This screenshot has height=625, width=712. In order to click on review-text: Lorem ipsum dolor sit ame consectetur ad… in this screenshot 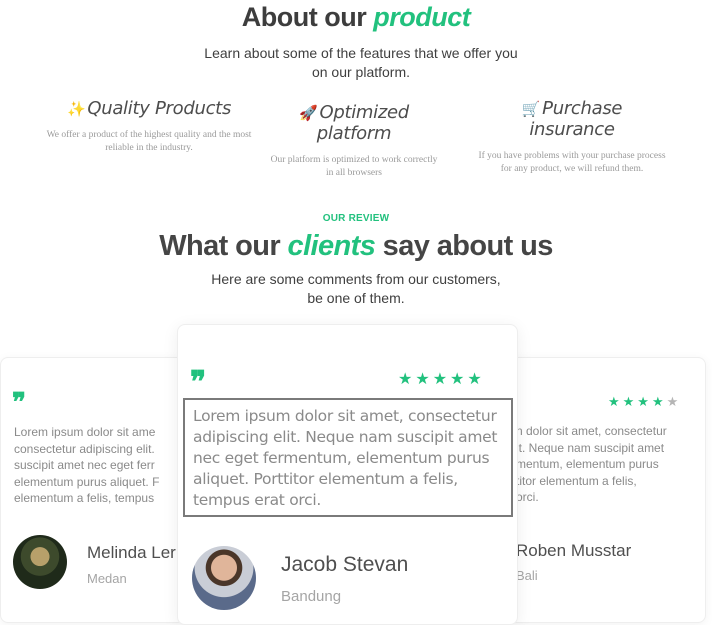, I will do `click(87, 465)`.